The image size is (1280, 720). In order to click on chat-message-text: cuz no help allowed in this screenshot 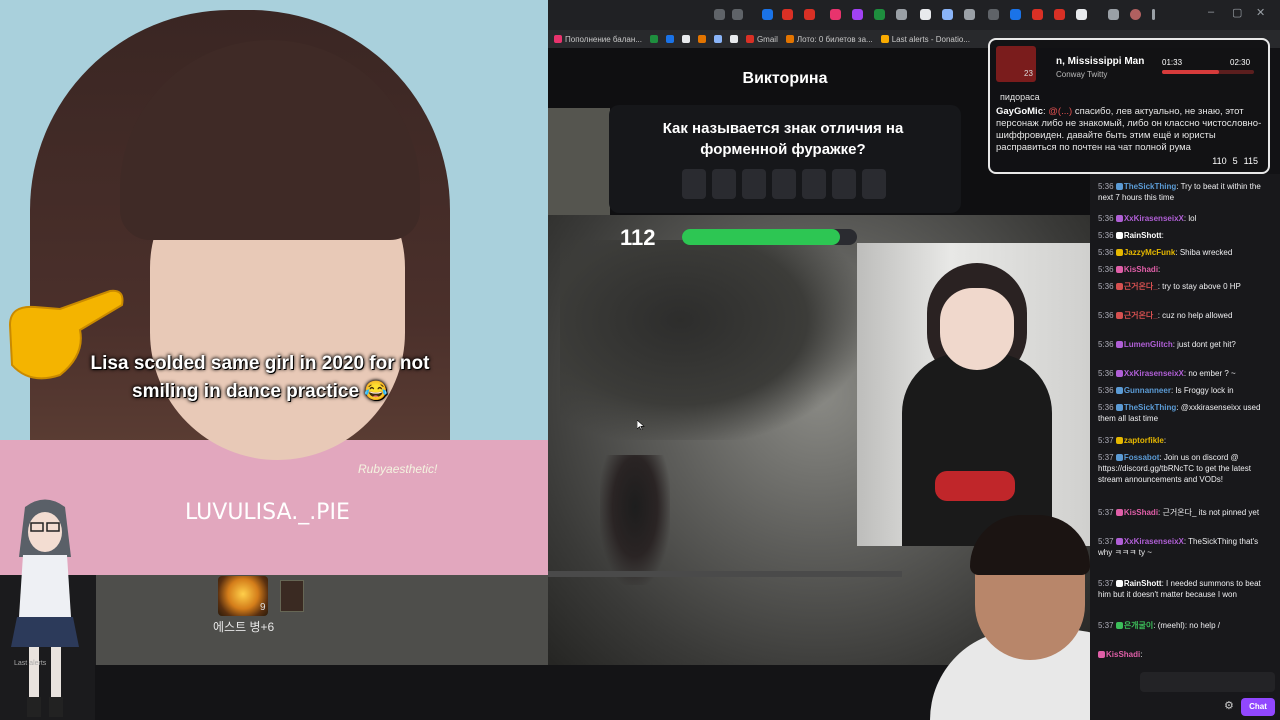, I will do `click(1197, 315)`.